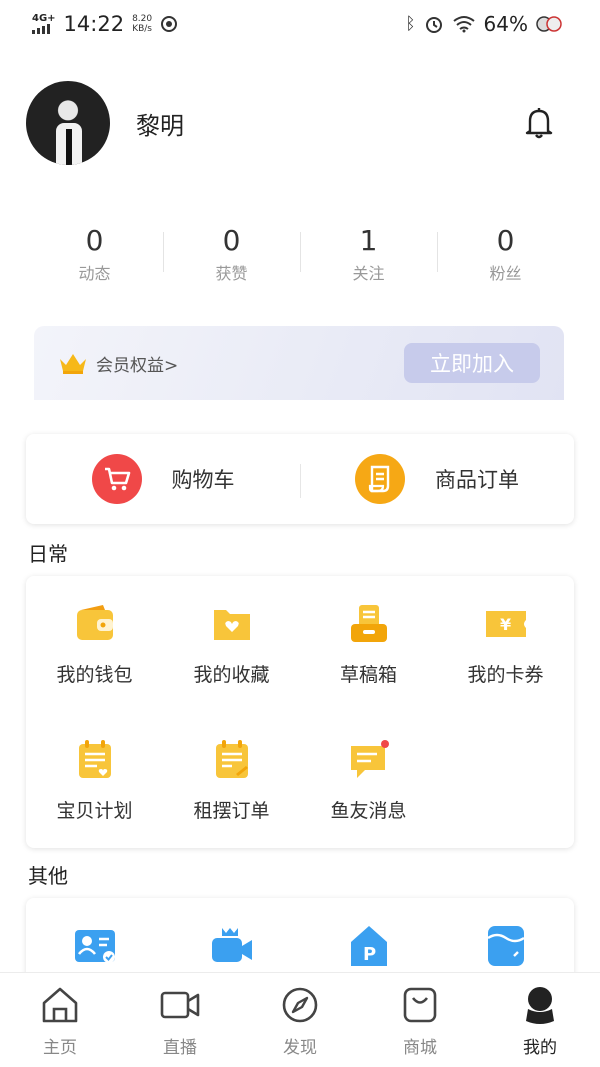  I want to click on join-now-button: 立即加入, so click(472, 363).